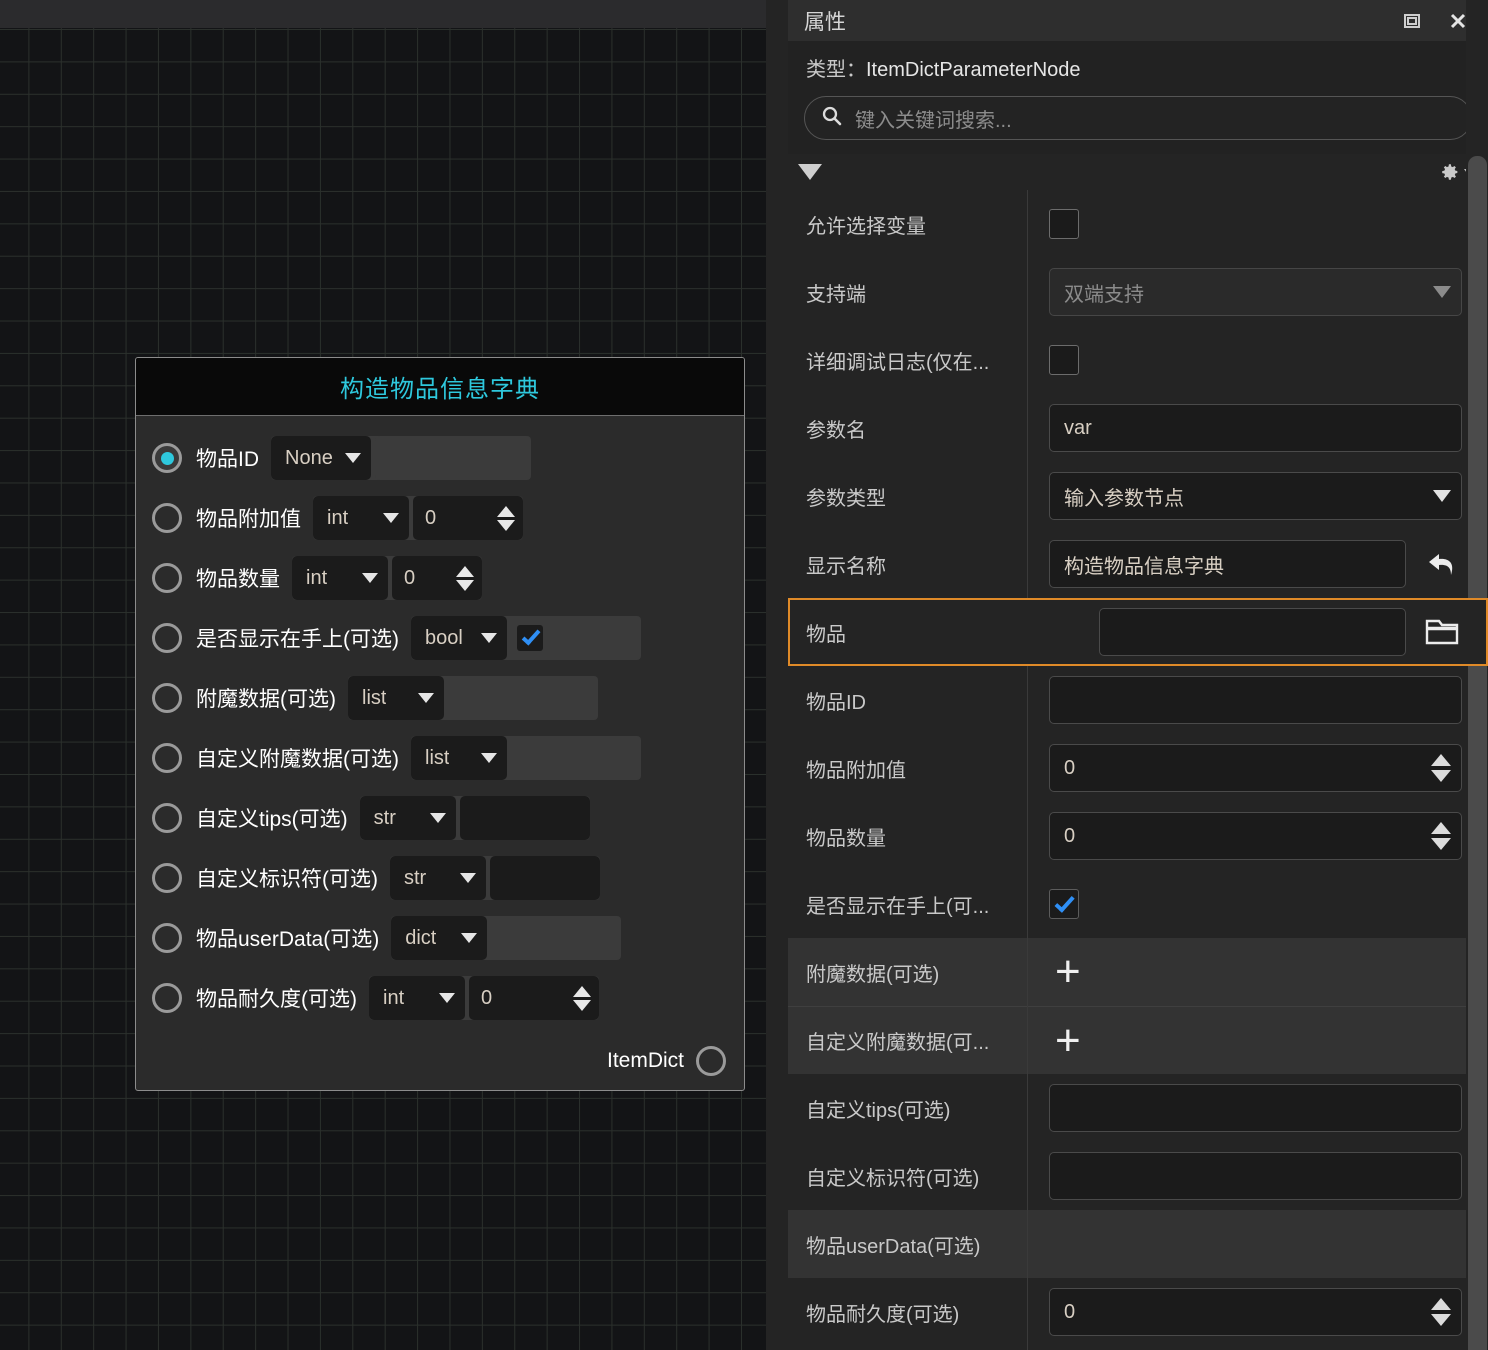 This screenshot has width=1488, height=1350. I want to click on property-label: 物品userData(可选), so click(893, 1246).